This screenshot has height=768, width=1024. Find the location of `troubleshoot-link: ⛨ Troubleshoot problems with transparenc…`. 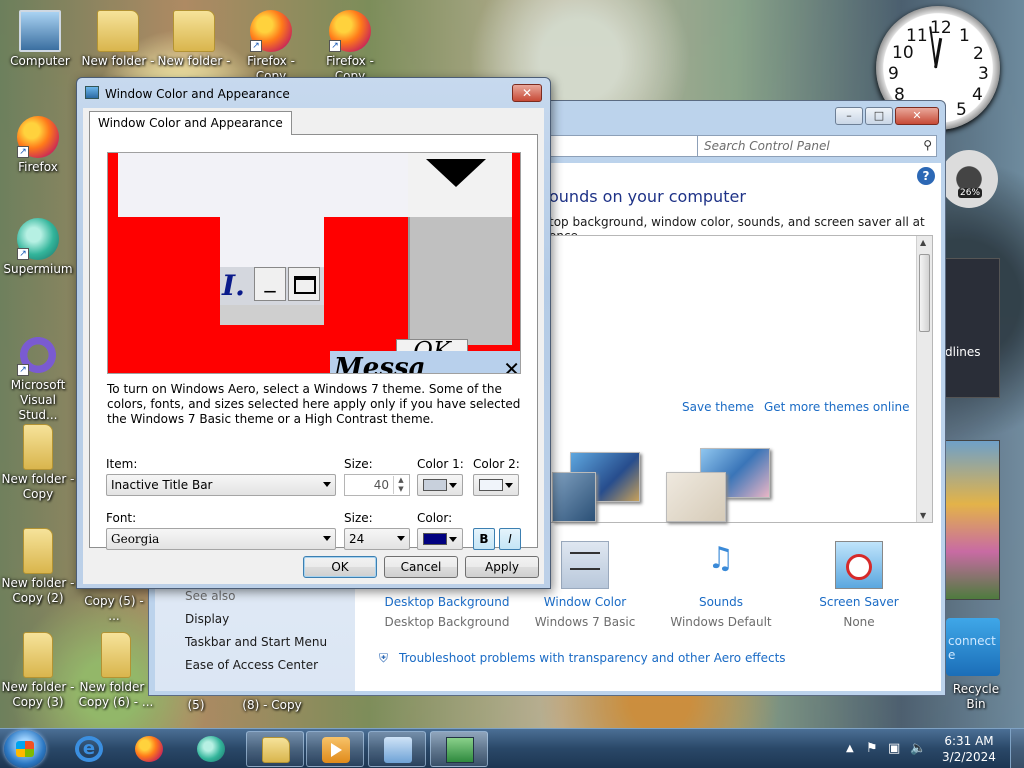

troubleshoot-link: ⛨ Troubleshoot problems with transparenc… is located at coordinates (582, 658).